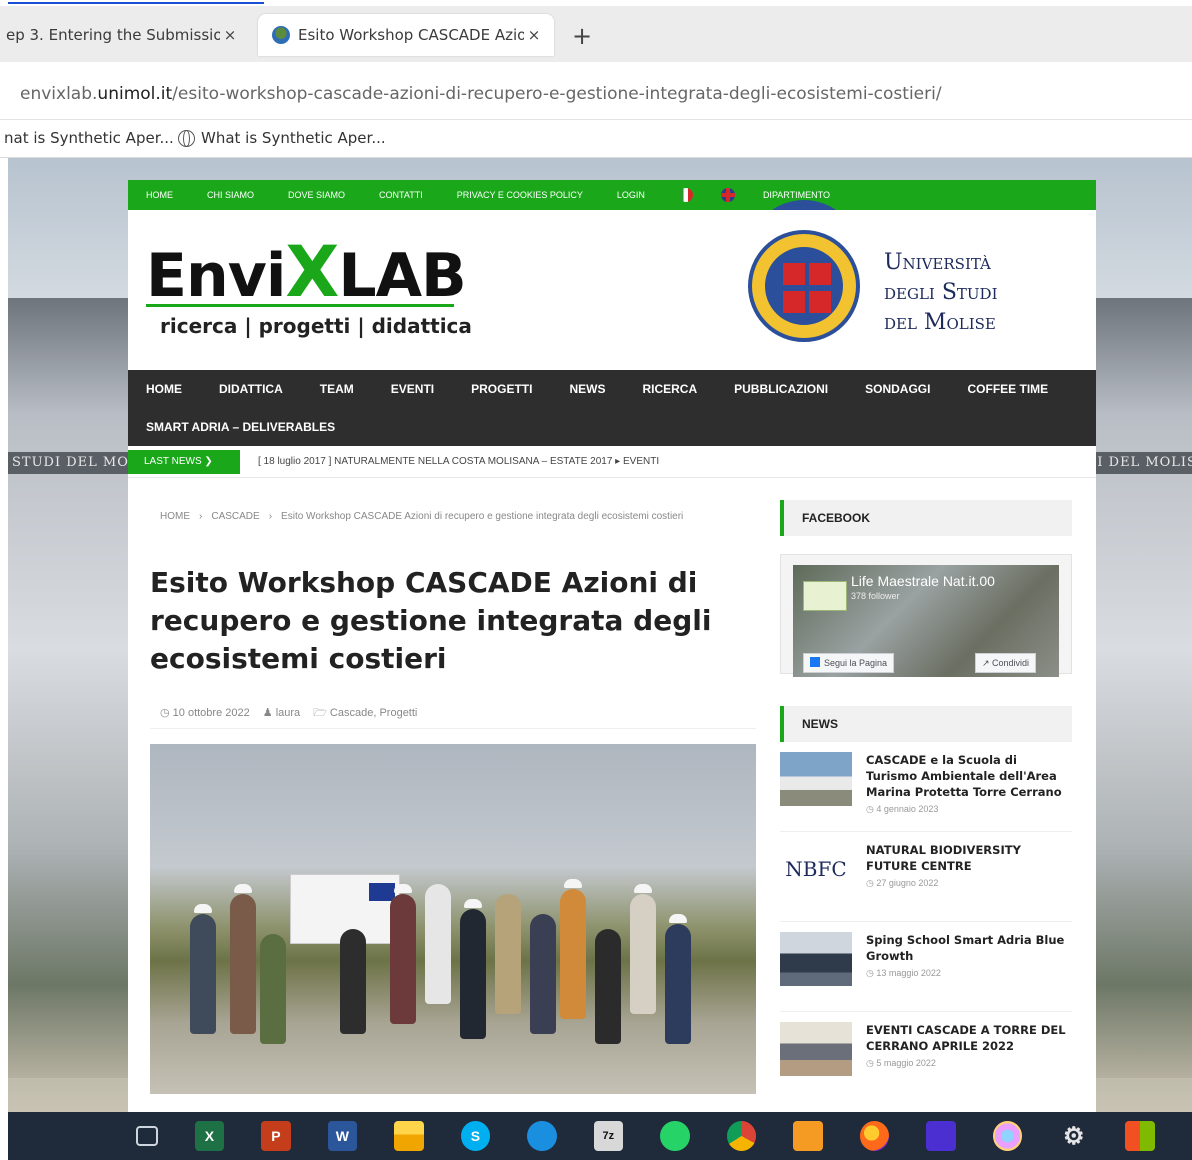  What do you see at coordinates (113, 35) in the screenshot?
I see `tab-label: ep 3. Entering the Submission` at bounding box center [113, 35].